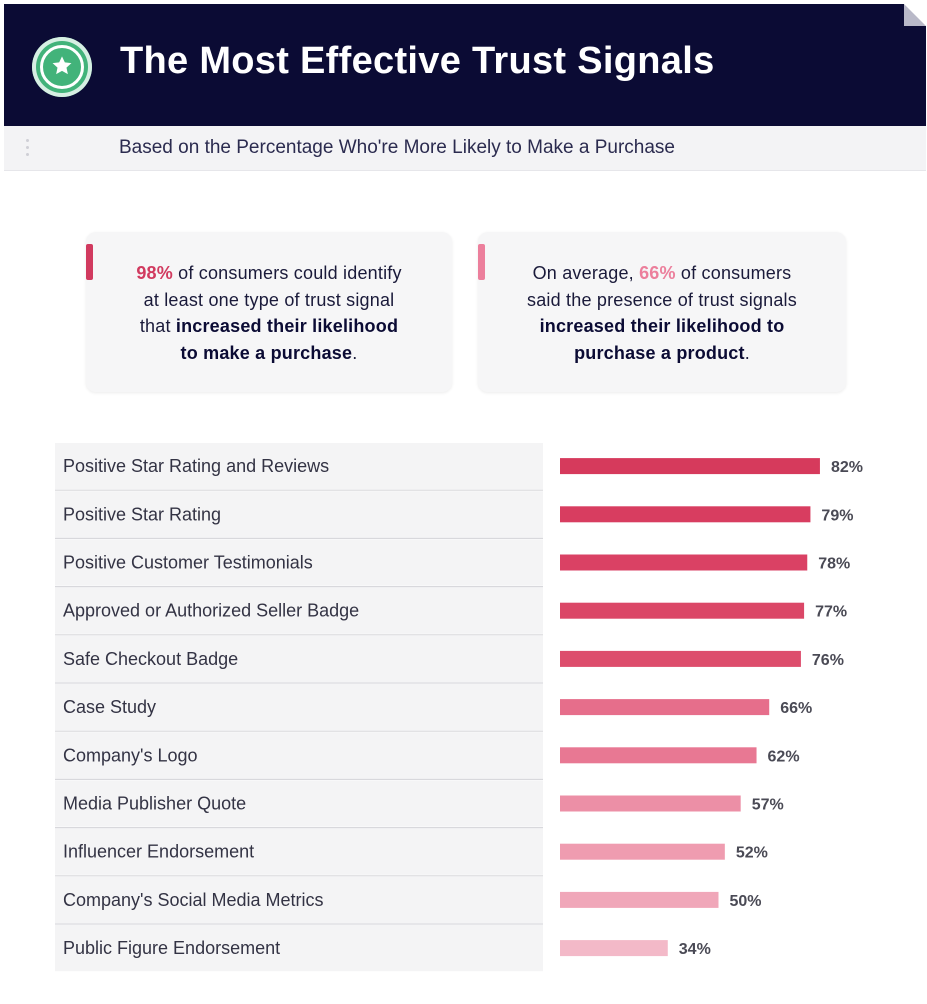 The width and height of the screenshot is (927, 1004). I want to click on value-label: 78%, so click(834, 564).